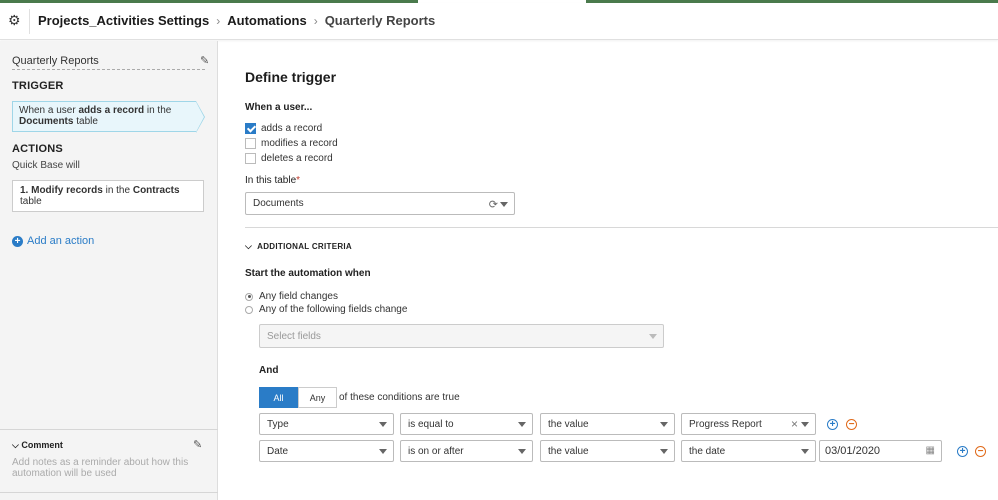 Image resolution: width=998 pixels, height=500 pixels. What do you see at coordinates (29, 21) in the screenshot?
I see `header-divider` at bounding box center [29, 21].